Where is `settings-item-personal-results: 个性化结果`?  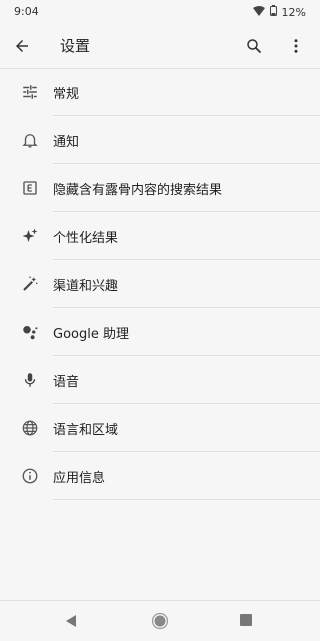 settings-item-personal-results: 个性化结果 is located at coordinates (160, 236).